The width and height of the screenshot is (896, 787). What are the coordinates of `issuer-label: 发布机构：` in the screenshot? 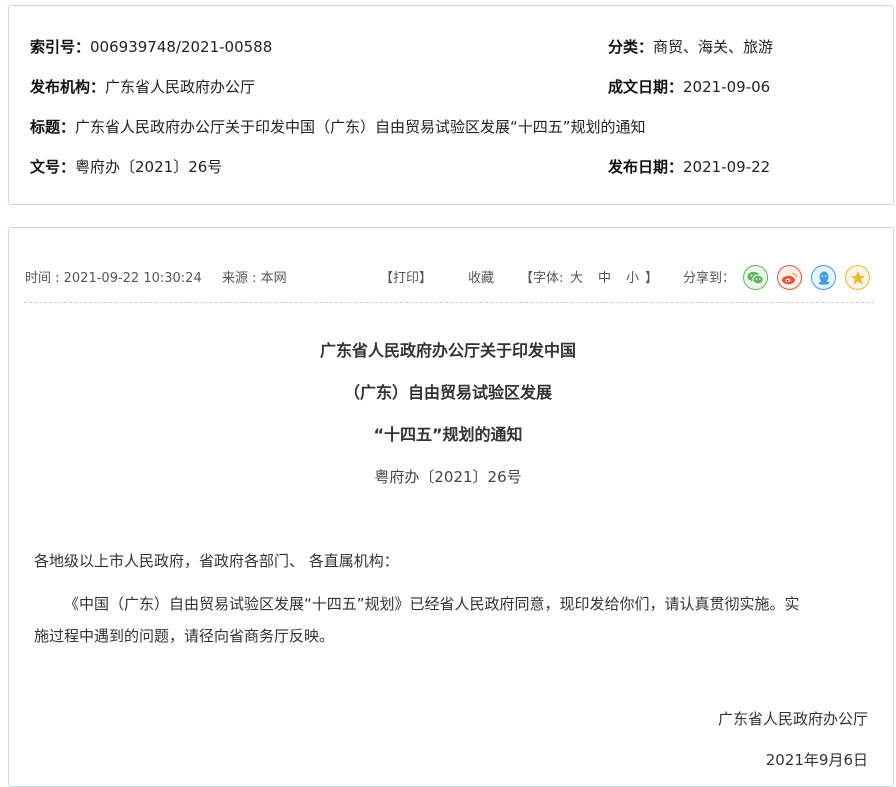 It's located at (68, 87).